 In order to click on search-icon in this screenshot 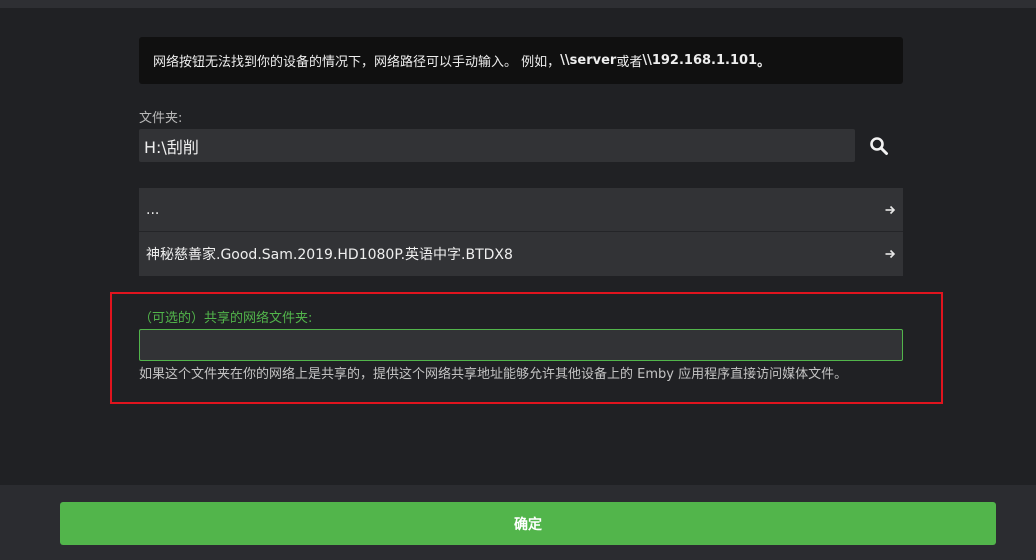, I will do `click(878, 145)`.